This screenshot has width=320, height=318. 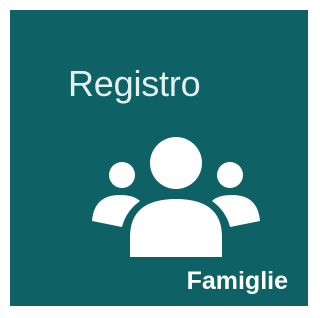 I want to click on tile-subtitle: Famiglie, so click(x=237, y=281).